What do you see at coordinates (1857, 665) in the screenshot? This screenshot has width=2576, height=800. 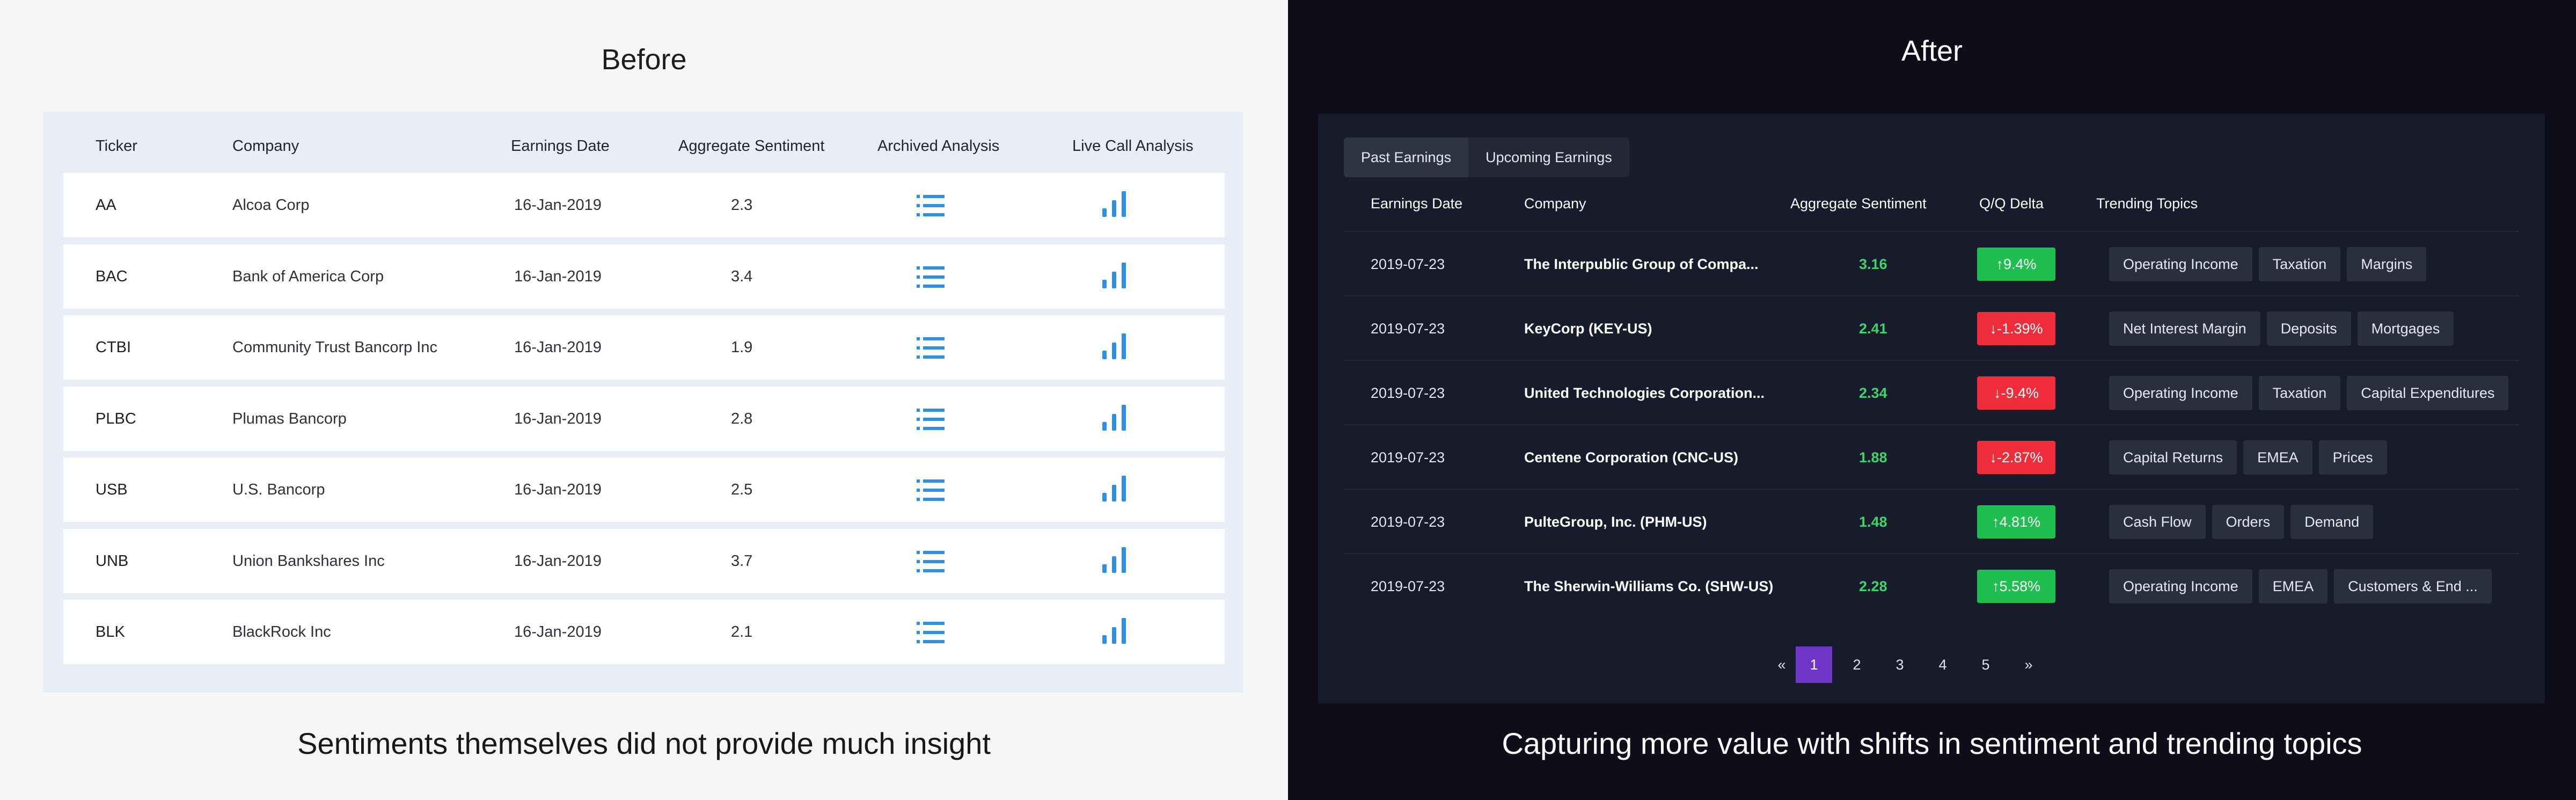 I see `pagination-page-2: 2` at bounding box center [1857, 665].